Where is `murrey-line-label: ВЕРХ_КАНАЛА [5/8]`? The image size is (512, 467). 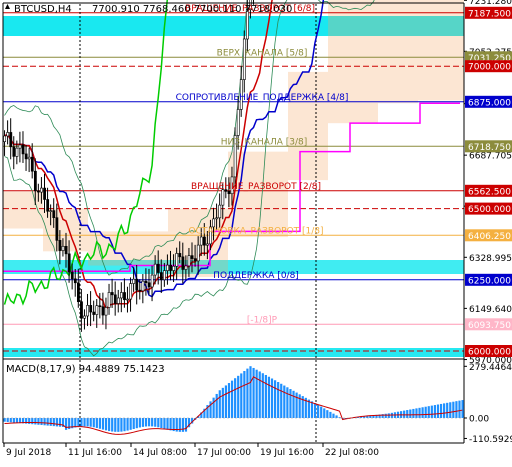 murrey-line-label: ВЕРХ_КАНАЛА [5/8] is located at coordinates (262, 53).